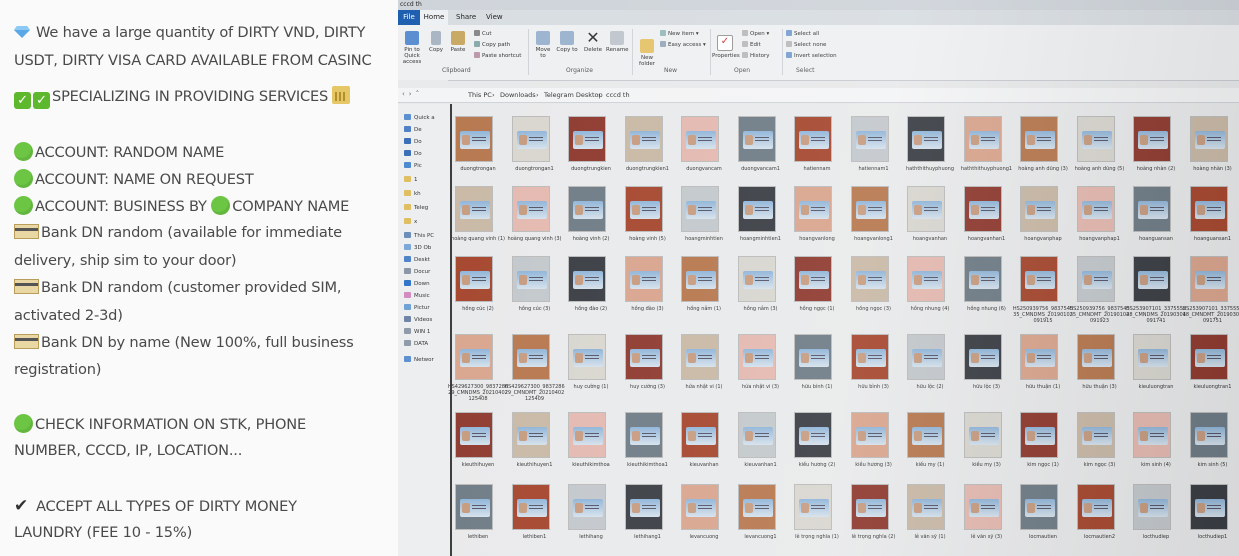  What do you see at coordinates (594, 439) in the screenshot?
I see `file-tile: kieuthikimthoa` at bounding box center [594, 439].